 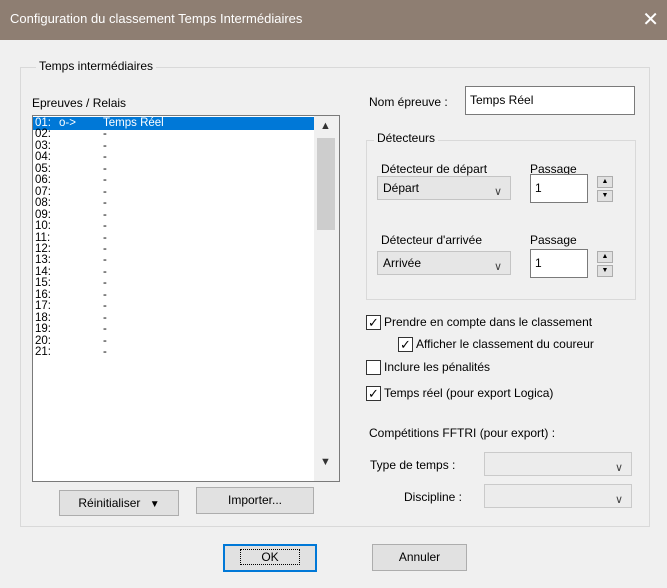 What do you see at coordinates (550, 100) in the screenshot?
I see `event-name-field: Temps Réel` at bounding box center [550, 100].